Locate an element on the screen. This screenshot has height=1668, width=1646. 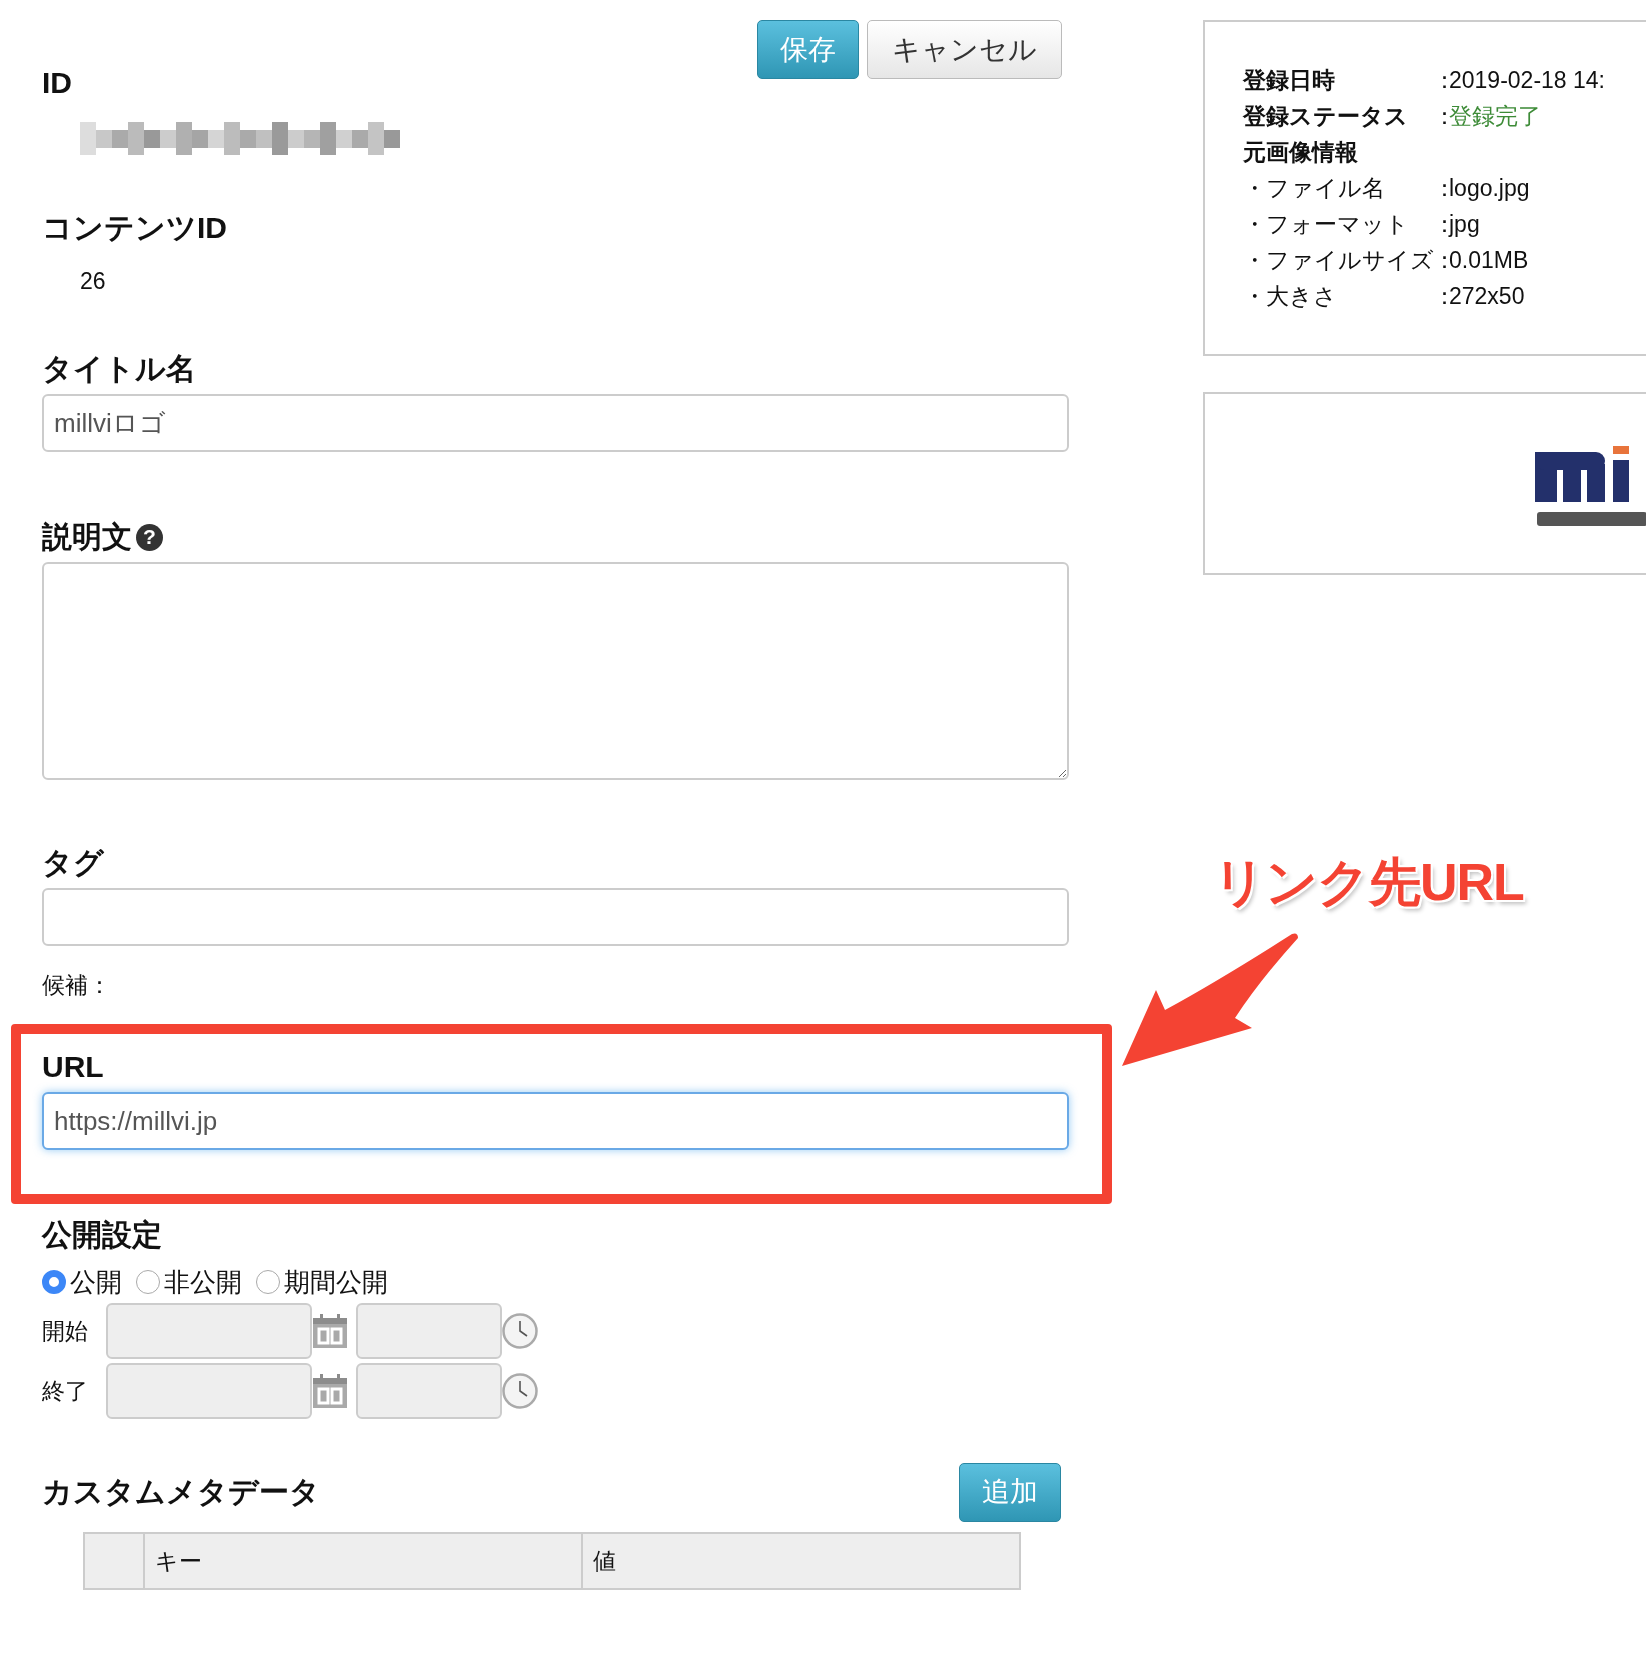
period-label: 開始 is located at coordinates (65, 1331).